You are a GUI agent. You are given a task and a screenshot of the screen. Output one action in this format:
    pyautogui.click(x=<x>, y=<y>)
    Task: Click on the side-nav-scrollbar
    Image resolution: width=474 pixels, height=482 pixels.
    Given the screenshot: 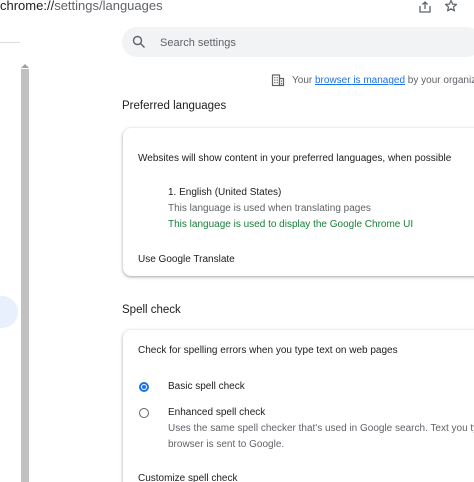 What is the action you would take?
    pyautogui.click(x=25, y=275)
    